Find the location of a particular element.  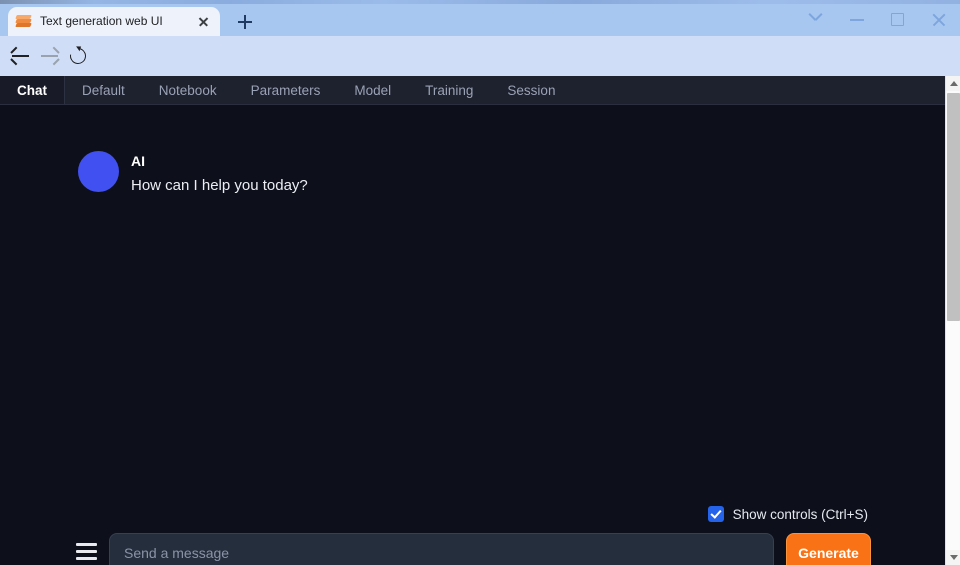

tab-parameters-label: Parameters is located at coordinates (285, 90).